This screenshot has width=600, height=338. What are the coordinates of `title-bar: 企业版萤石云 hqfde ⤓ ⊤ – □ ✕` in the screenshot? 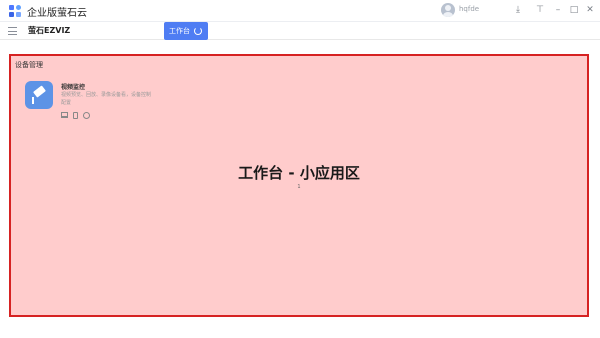 It's located at (300, 11).